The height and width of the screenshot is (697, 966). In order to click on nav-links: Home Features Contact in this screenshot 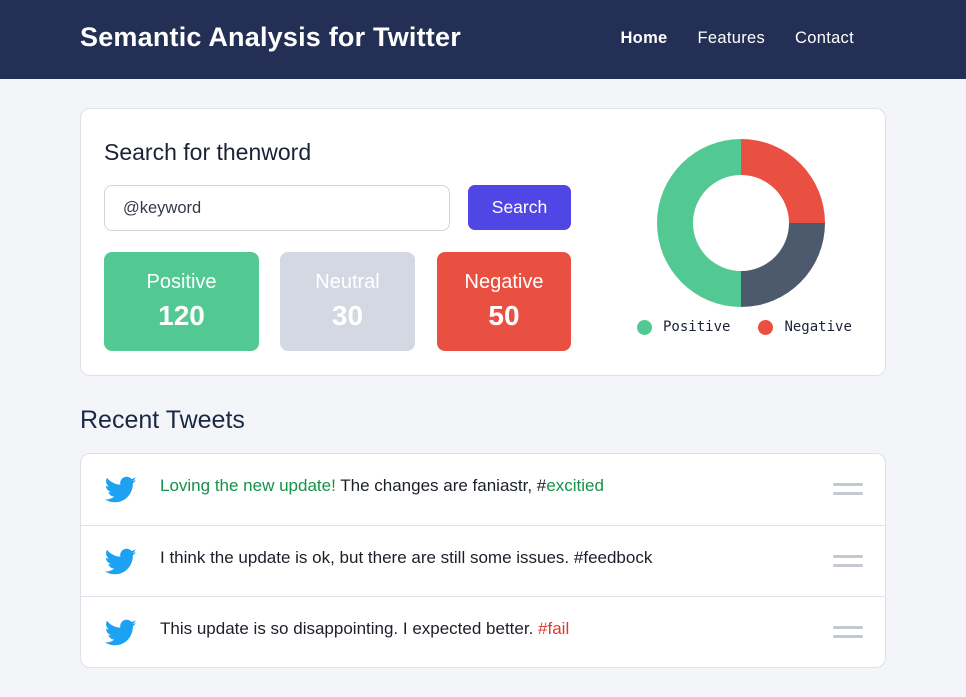, I will do `click(737, 38)`.